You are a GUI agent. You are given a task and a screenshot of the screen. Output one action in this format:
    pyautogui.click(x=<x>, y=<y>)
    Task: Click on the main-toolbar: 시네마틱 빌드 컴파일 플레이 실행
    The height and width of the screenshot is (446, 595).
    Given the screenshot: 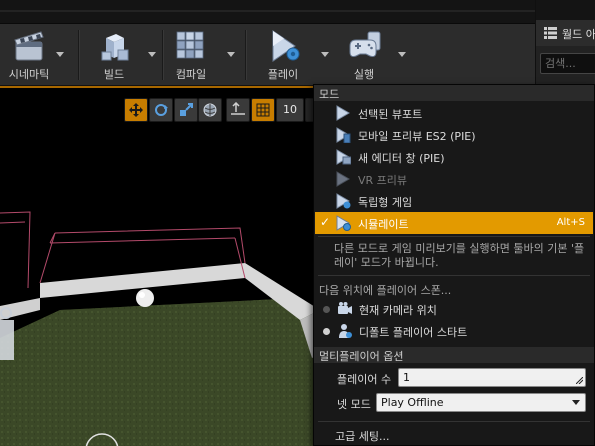 What is the action you would take?
    pyautogui.click(x=267, y=55)
    